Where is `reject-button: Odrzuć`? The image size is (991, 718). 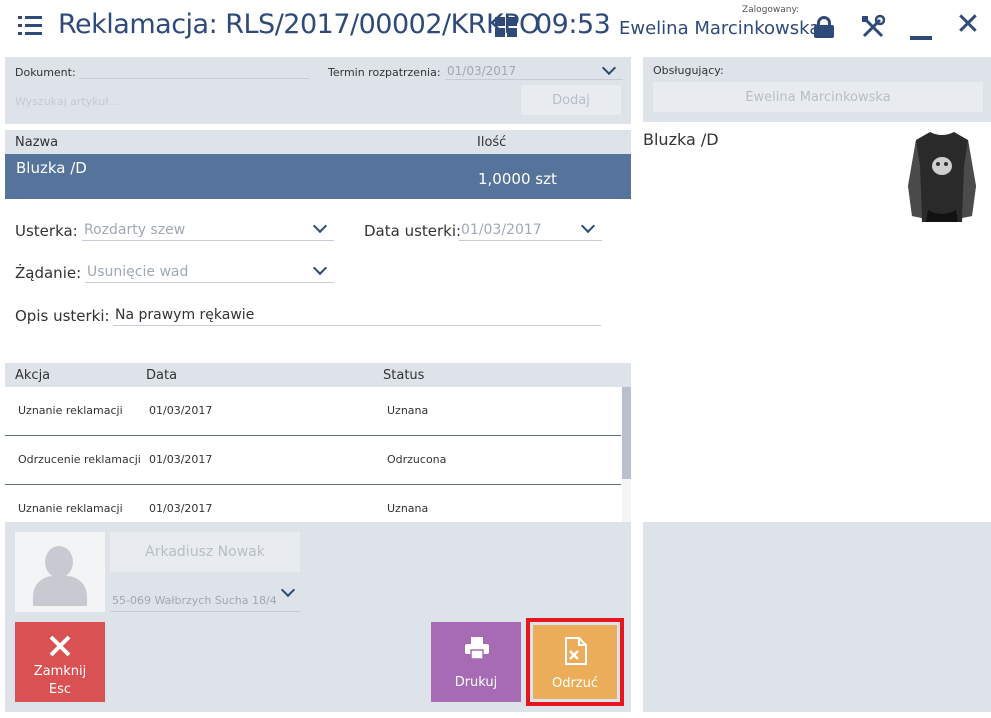 reject-button: Odrzuć is located at coordinates (575, 662).